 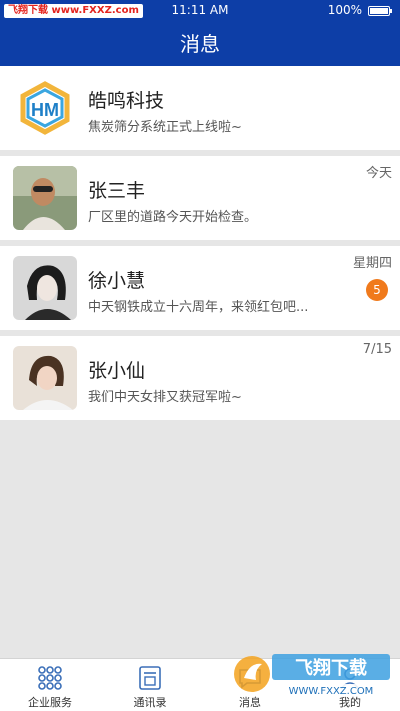 What do you see at coordinates (173, 217) in the screenshot?
I see `conversation-message: 厂区里的道路今天开始检查。` at bounding box center [173, 217].